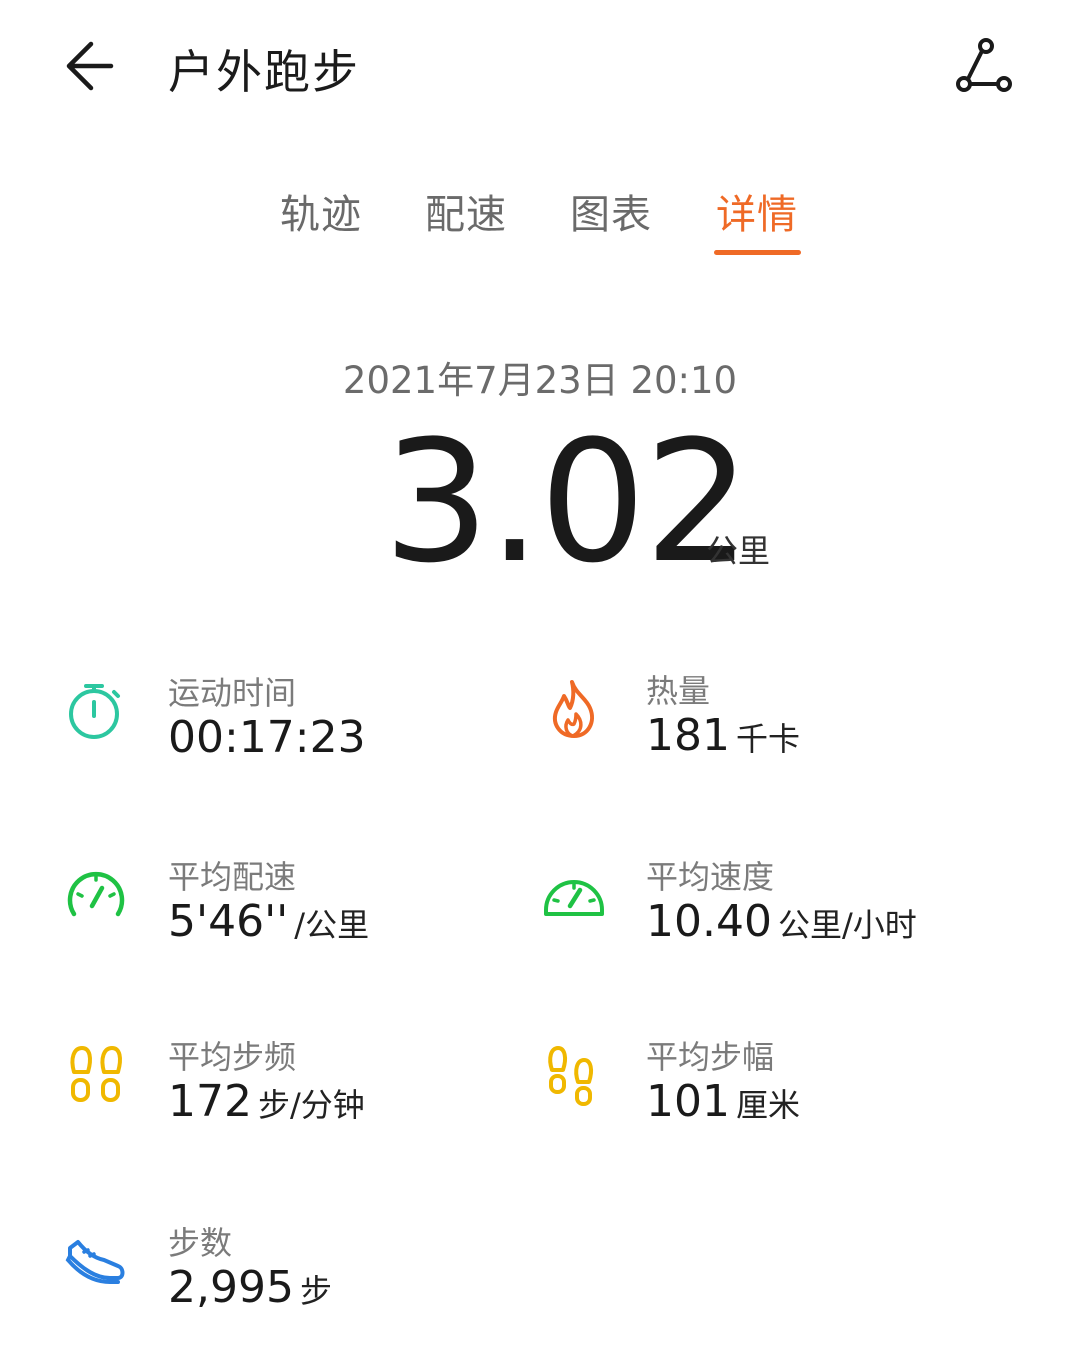 Image resolution: width=1080 pixels, height=1354 pixels. What do you see at coordinates (228, 921) in the screenshot?
I see `metric-value: 5'46''` at bounding box center [228, 921].